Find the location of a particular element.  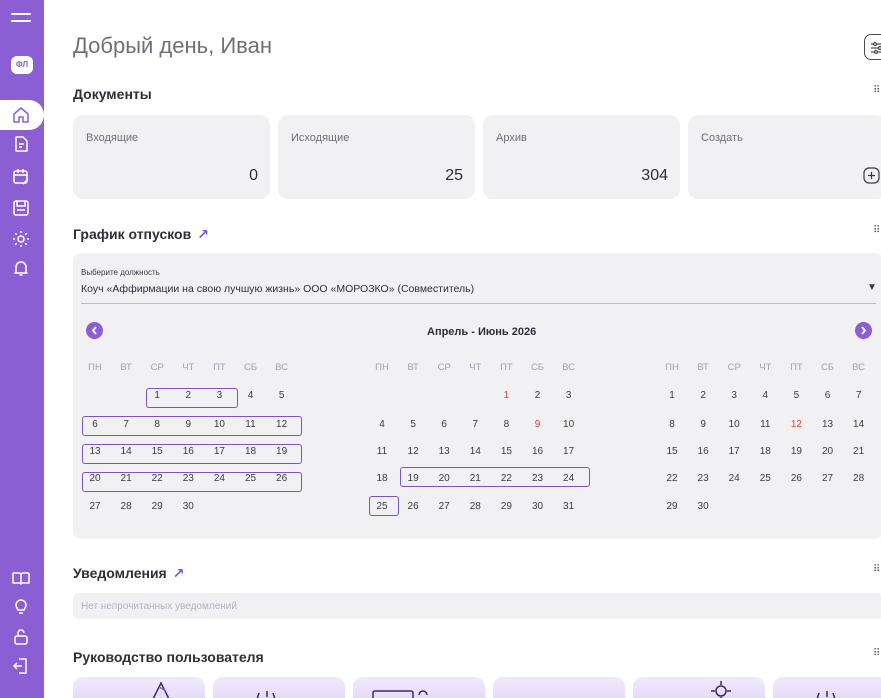

calendar-day: 25 is located at coordinates (765, 479).